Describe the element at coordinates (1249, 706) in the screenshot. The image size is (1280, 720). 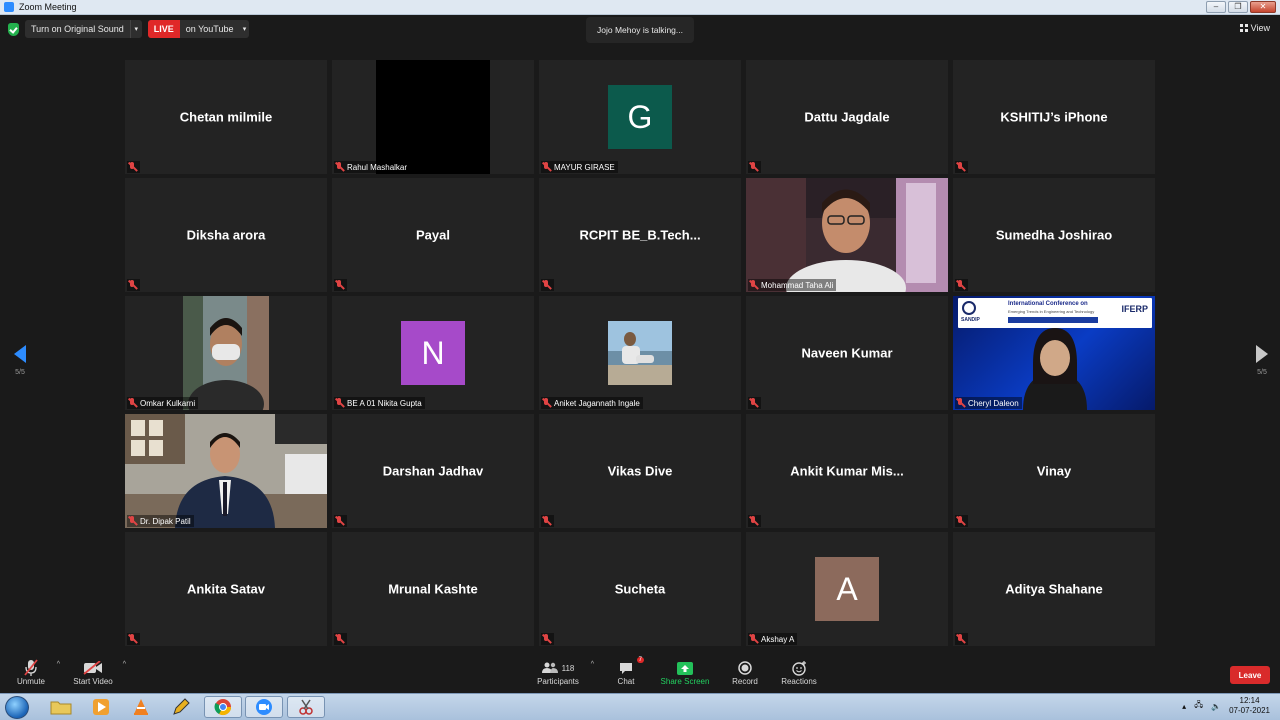
I see `system-clock: 12:14 07-07-2021` at that location.